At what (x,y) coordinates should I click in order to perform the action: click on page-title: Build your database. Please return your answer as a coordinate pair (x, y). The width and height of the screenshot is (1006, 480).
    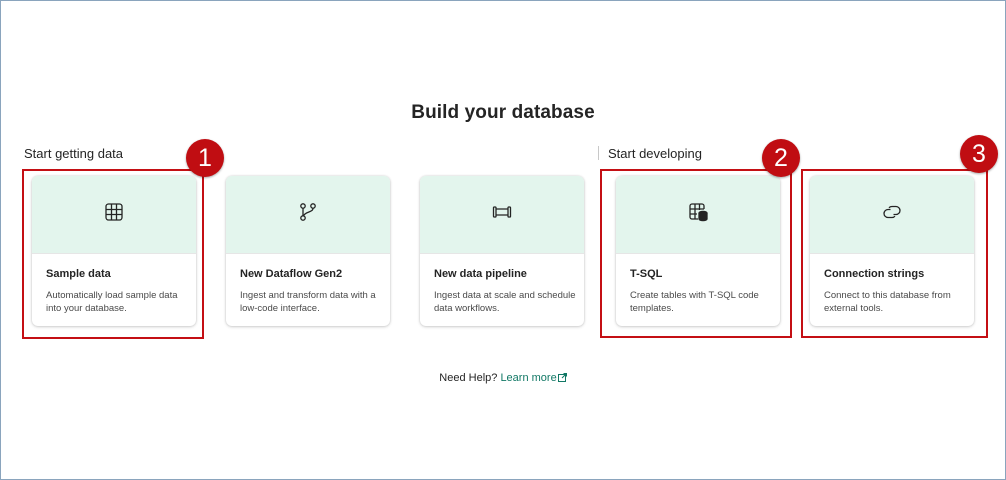
    Looking at the image, I should click on (503, 112).